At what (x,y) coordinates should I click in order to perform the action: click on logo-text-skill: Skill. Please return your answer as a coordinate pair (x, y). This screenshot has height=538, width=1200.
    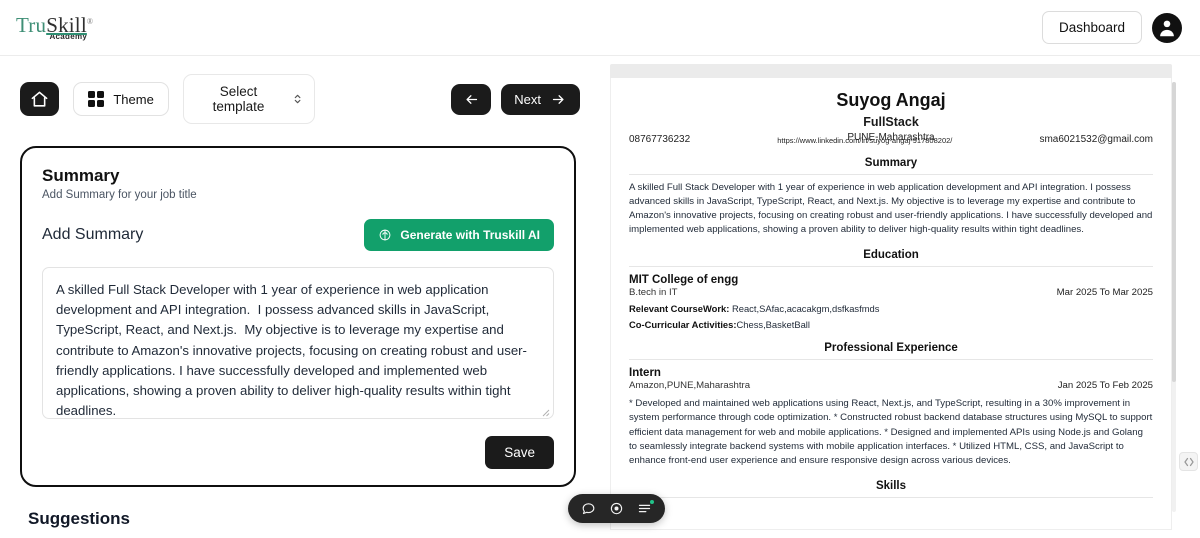
    Looking at the image, I should click on (66, 24).